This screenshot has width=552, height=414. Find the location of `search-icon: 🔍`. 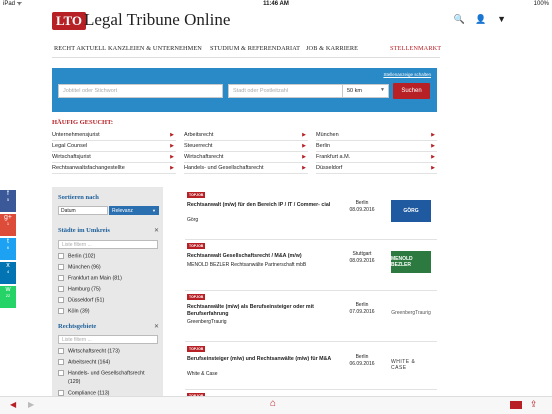

search-icon: 🔍 is located at coordinates (459, 19).